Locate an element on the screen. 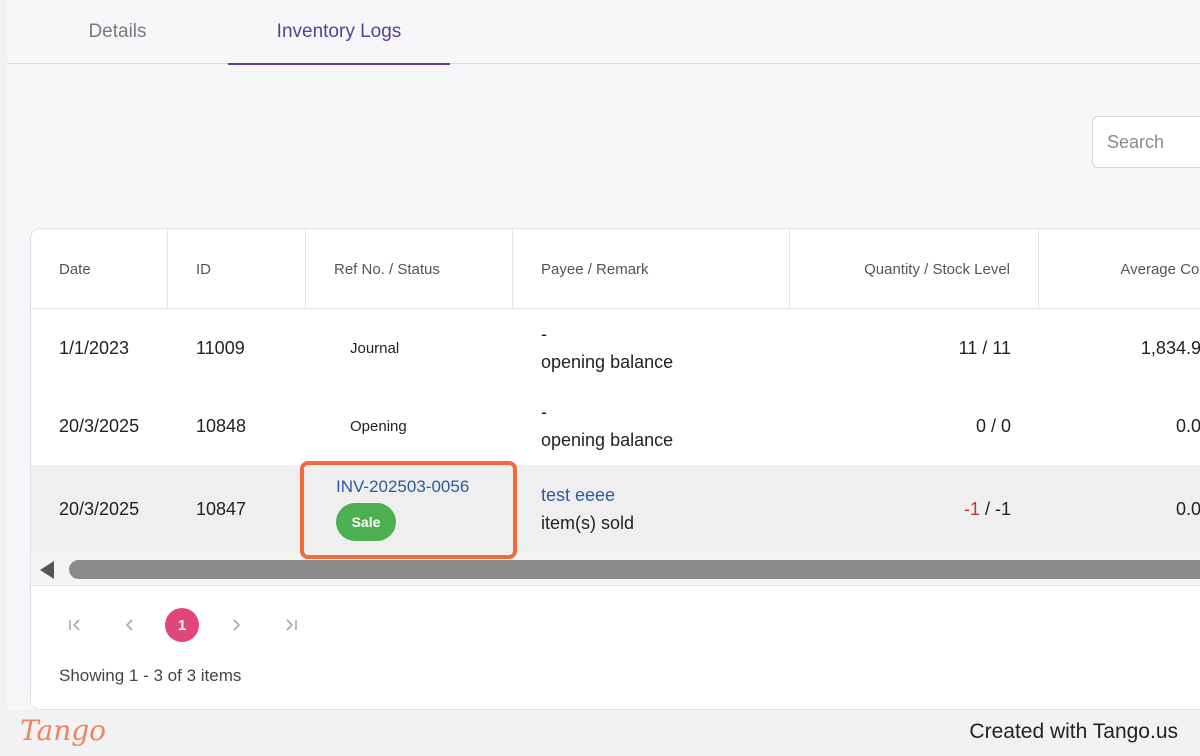 This screenshot has height=756, width=1200. pagination-summary: Showing 1 - 3 of 3 items is located at coordinates (150, 675).